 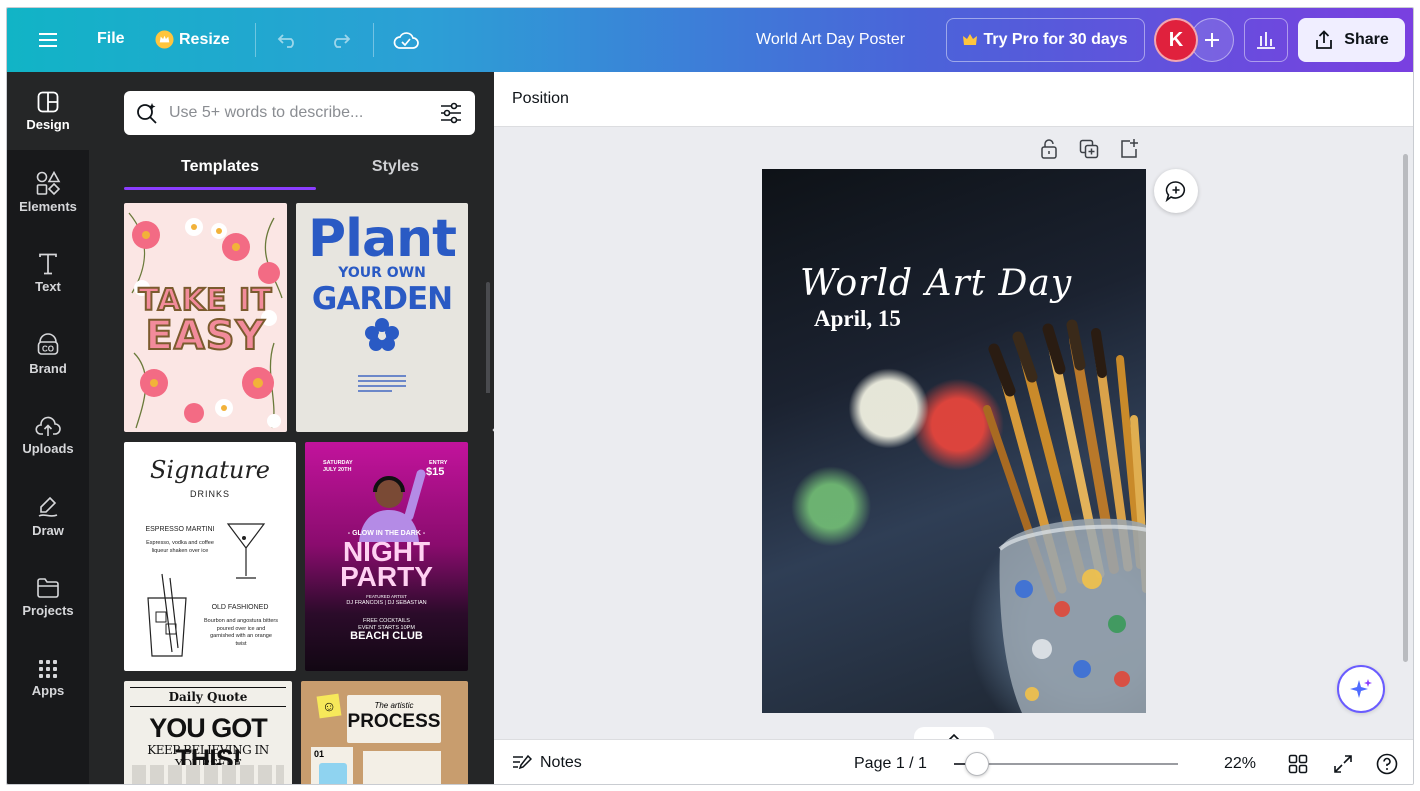 I want to click on add-page-icon, so click(x=1129, y=149).